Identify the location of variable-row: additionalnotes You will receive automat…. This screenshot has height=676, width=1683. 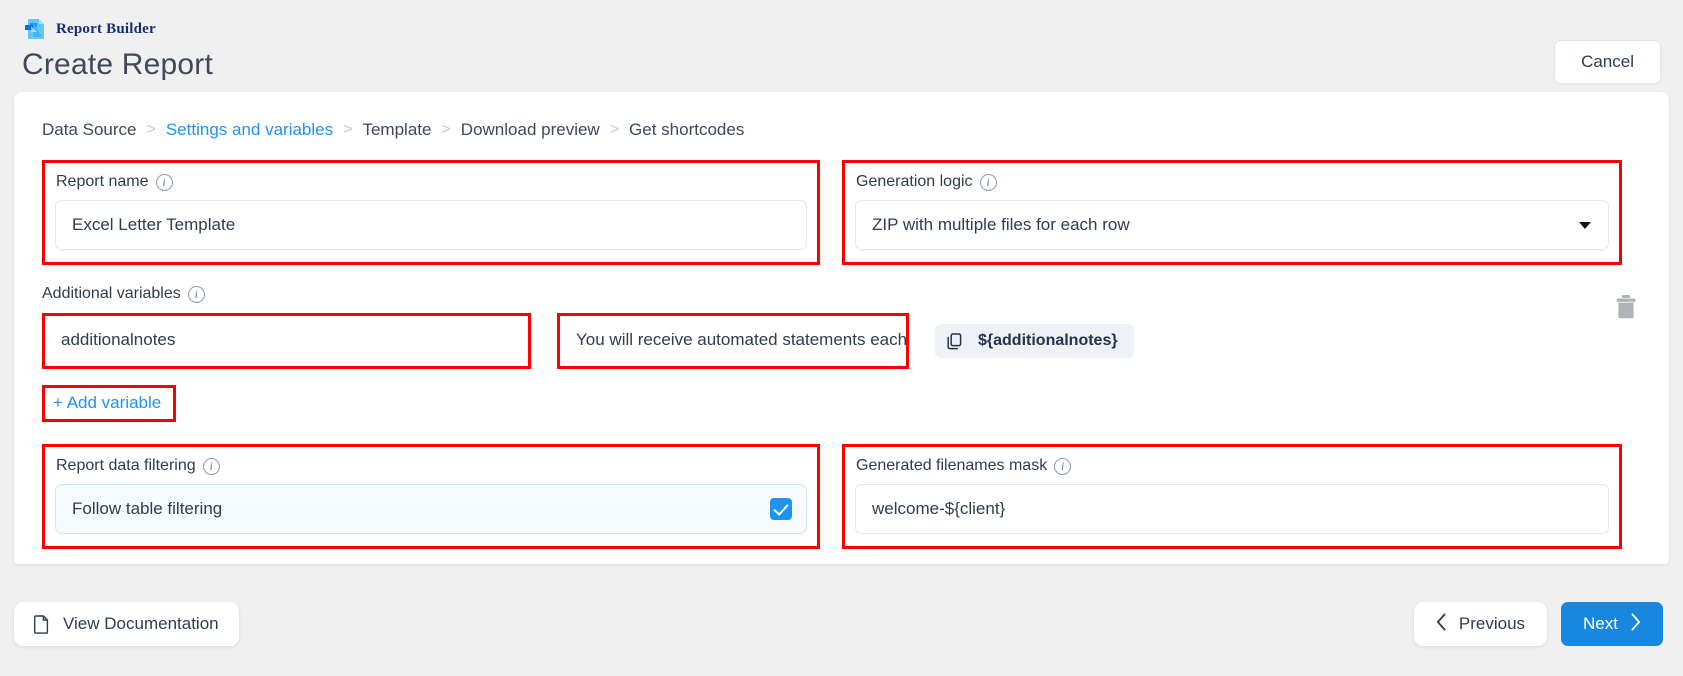
(841, 341).